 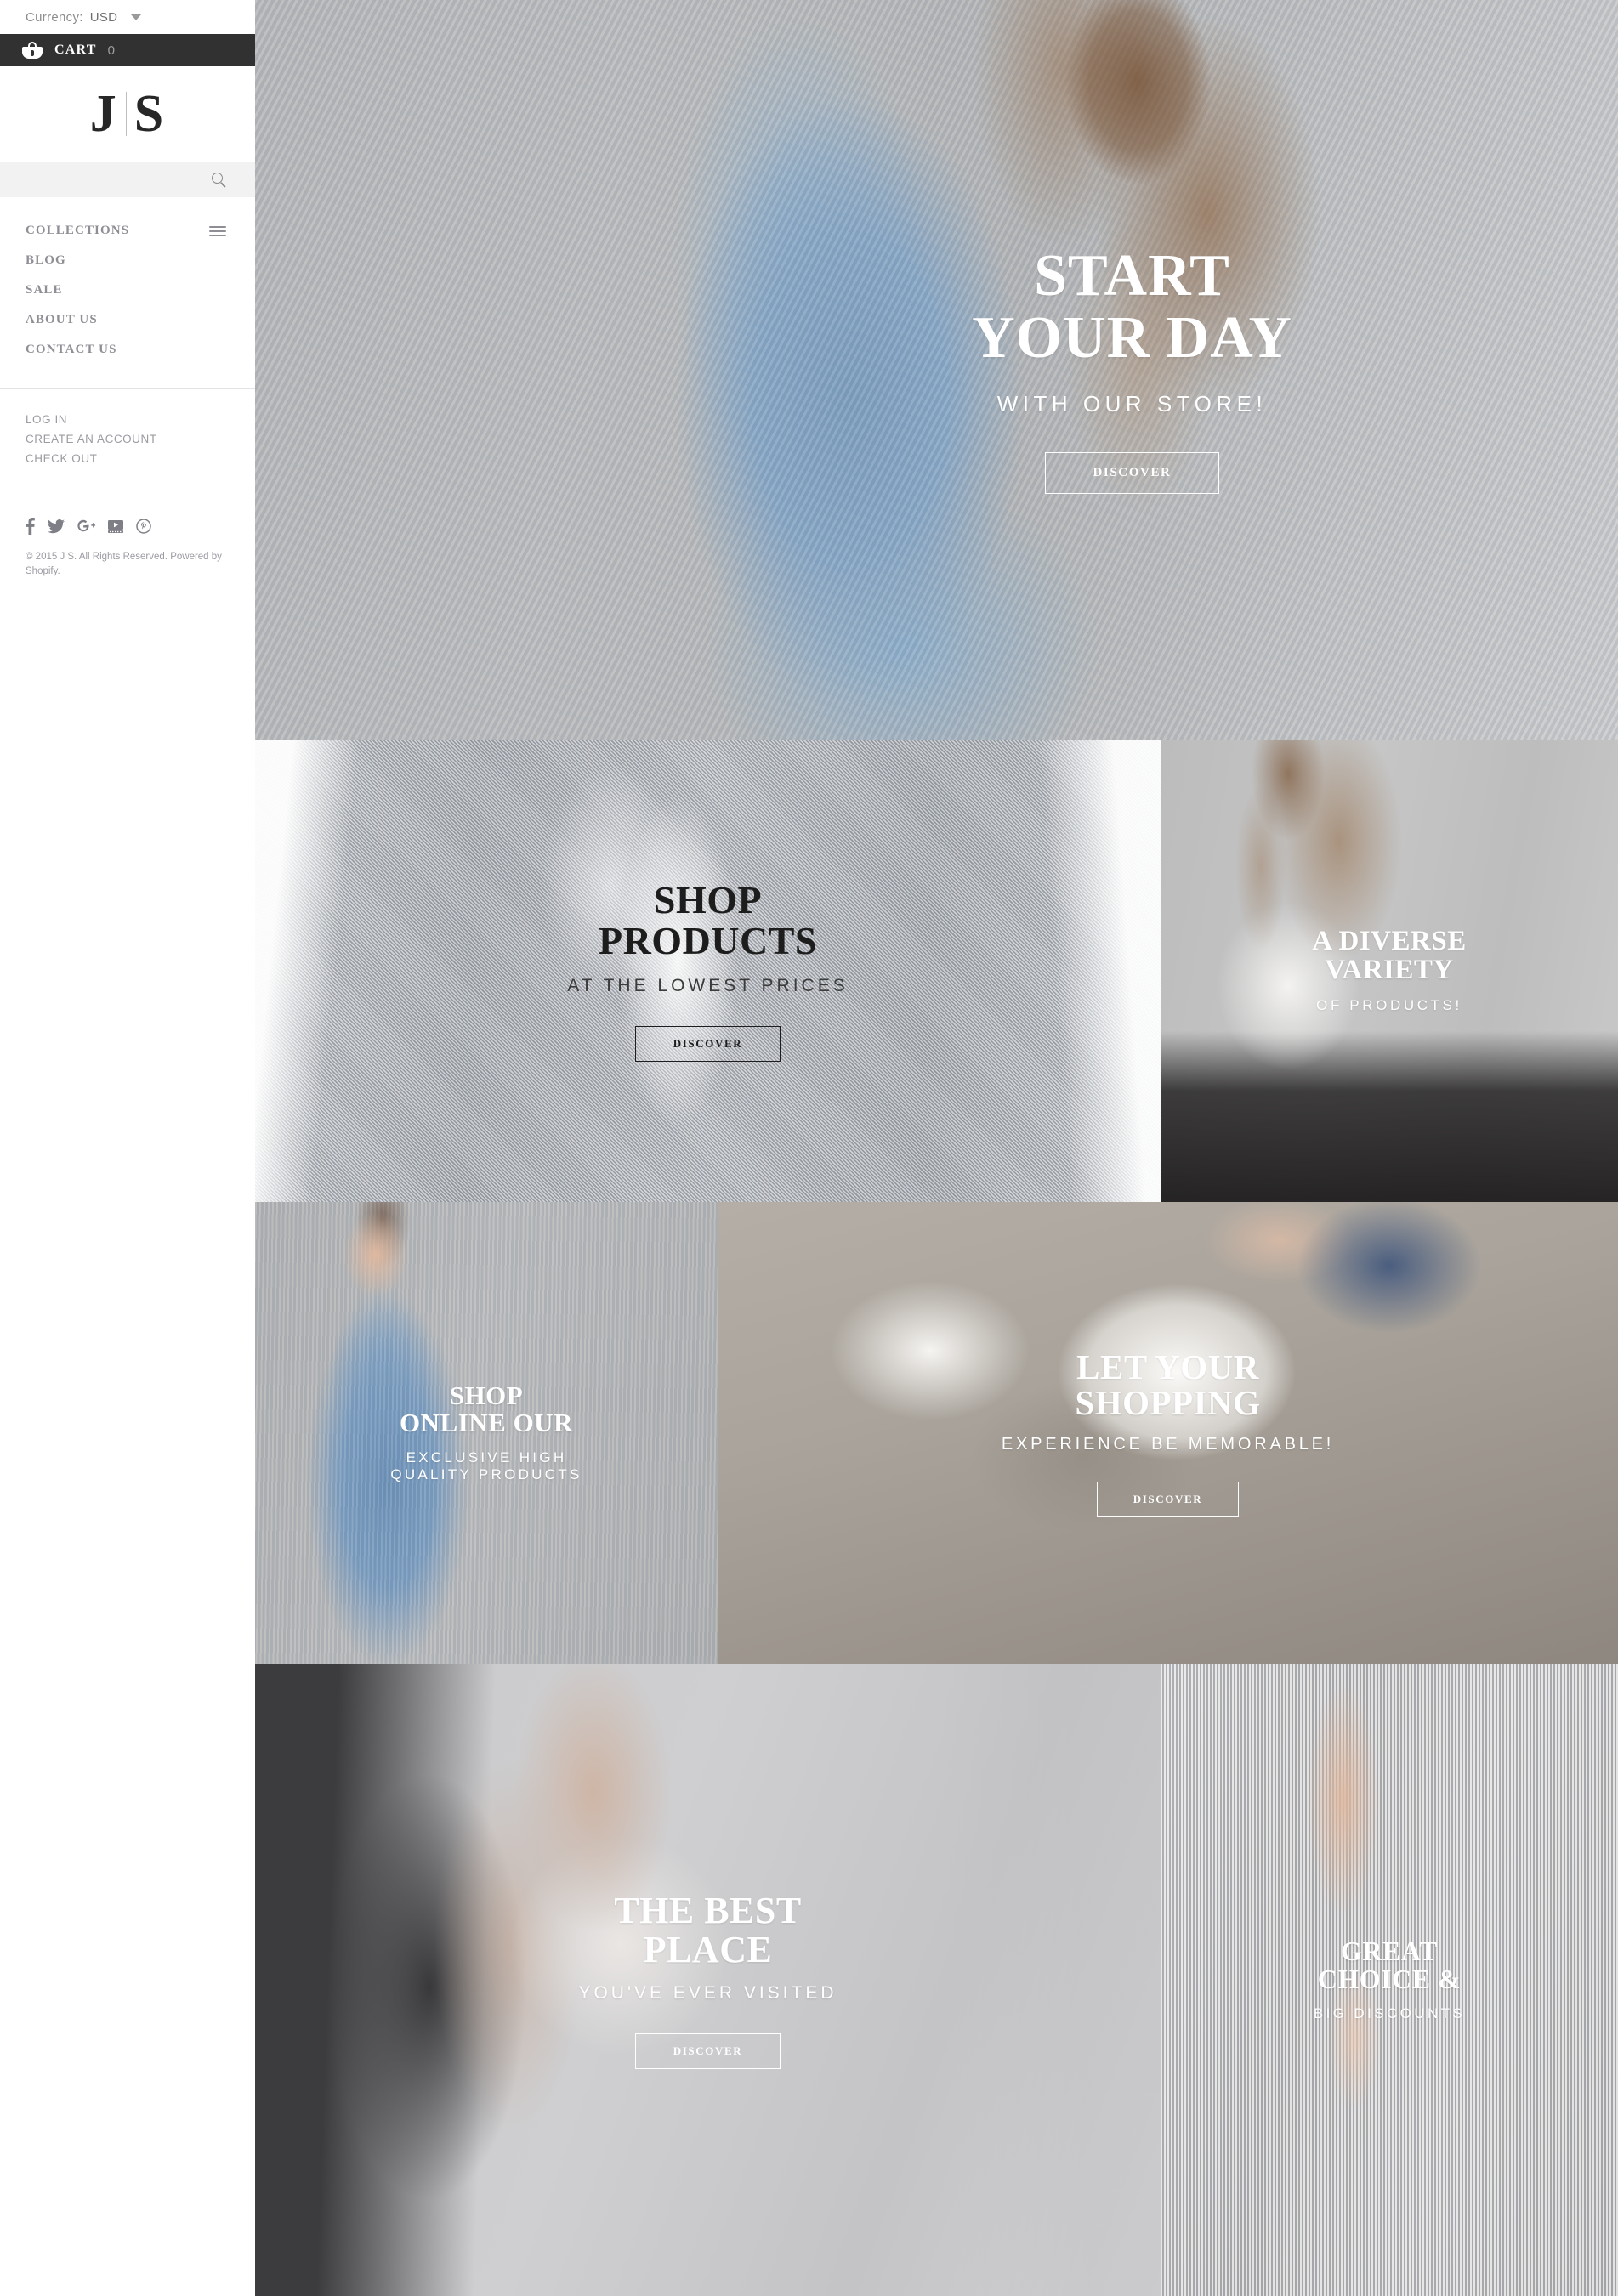 I want to click on sidebar-item-collections: COLLECTIONS, so click(x=141, y=231).